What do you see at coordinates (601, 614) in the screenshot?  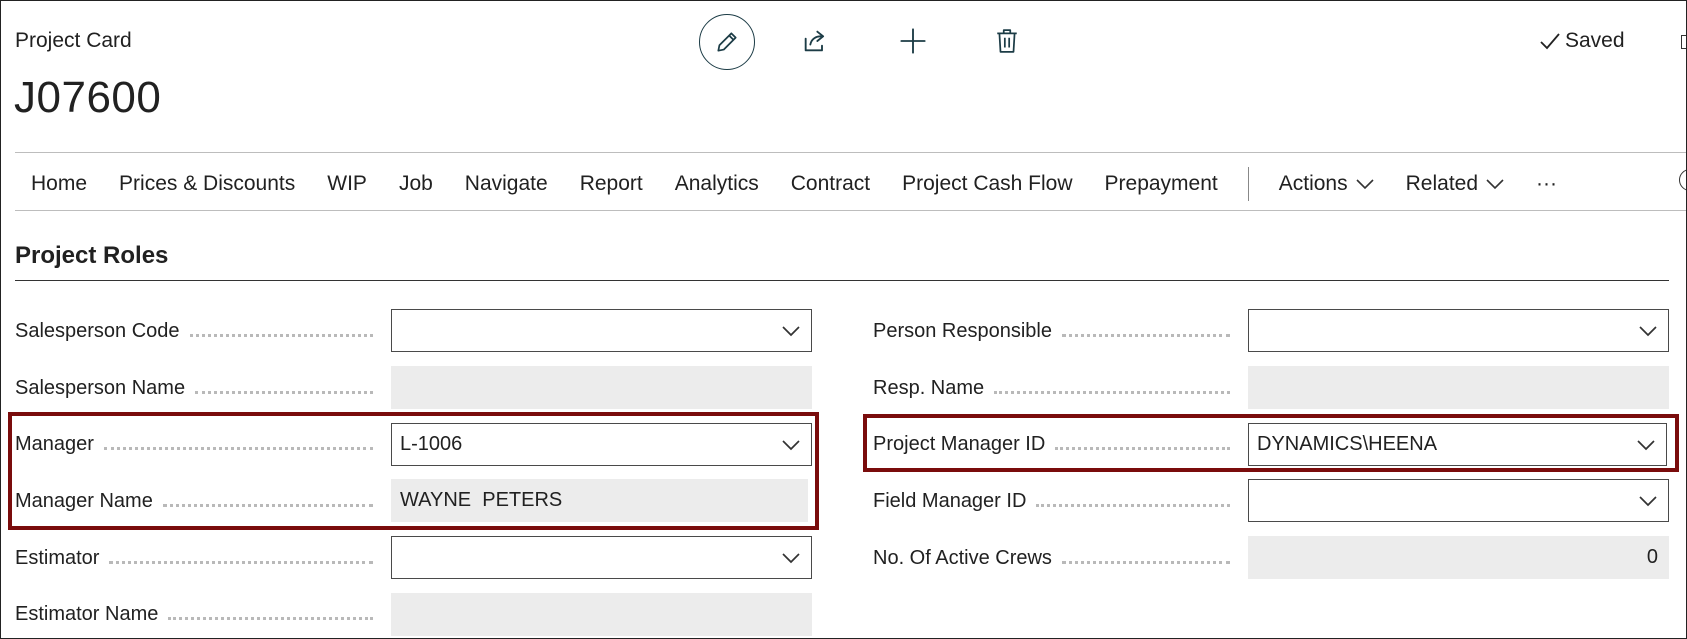 I see `estimator-name-field` at bounding box center [601, 614].